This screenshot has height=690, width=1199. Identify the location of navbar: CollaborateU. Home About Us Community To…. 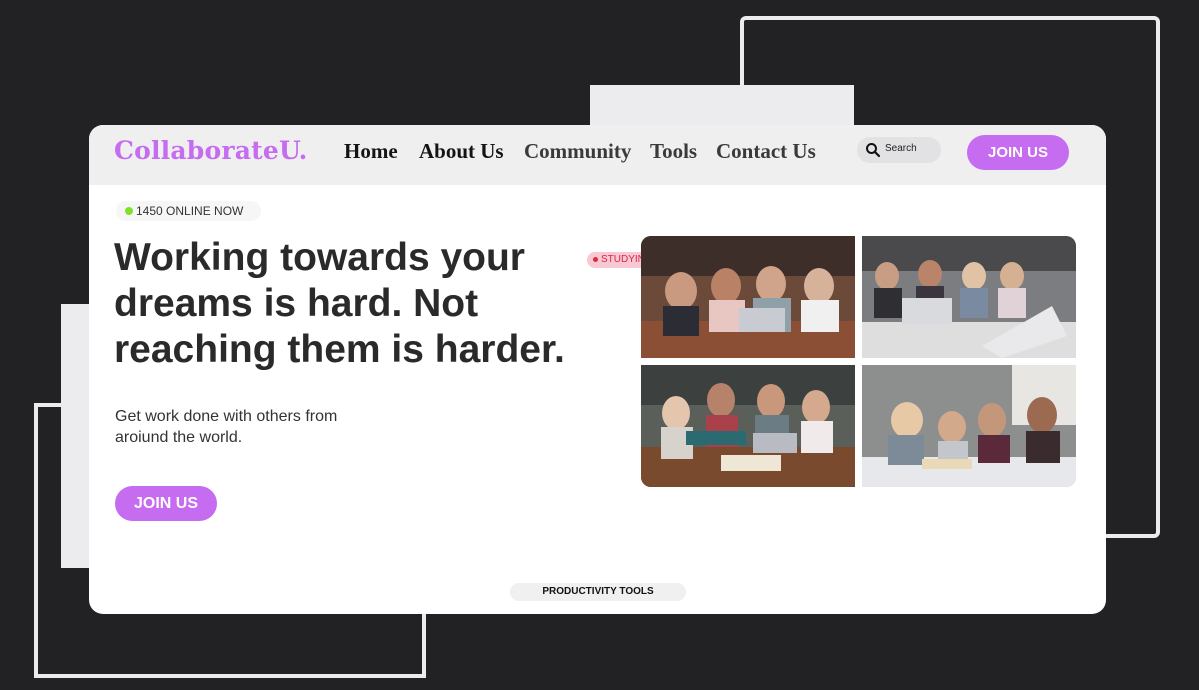
(597, 155).